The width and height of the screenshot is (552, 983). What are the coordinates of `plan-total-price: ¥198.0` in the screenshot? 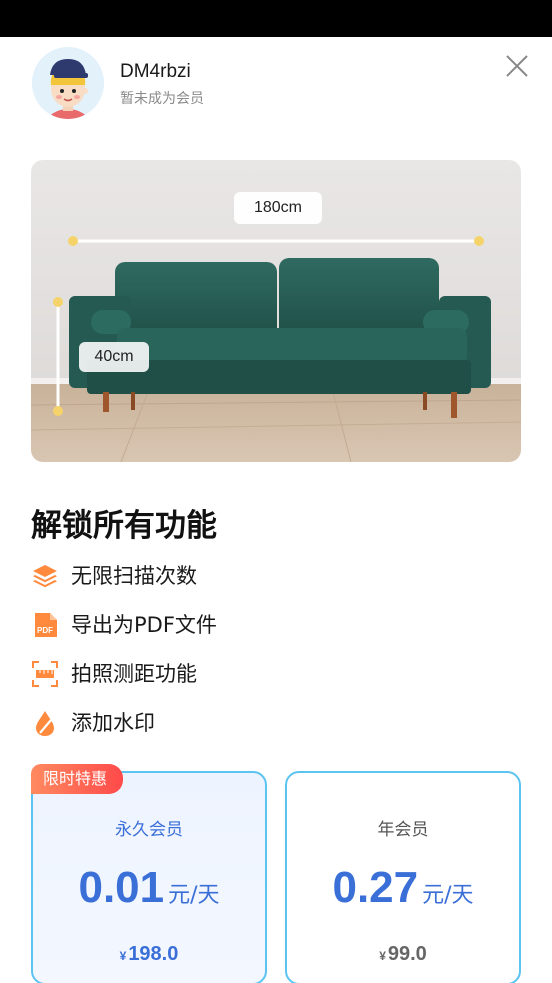 It's located at (149, 954).